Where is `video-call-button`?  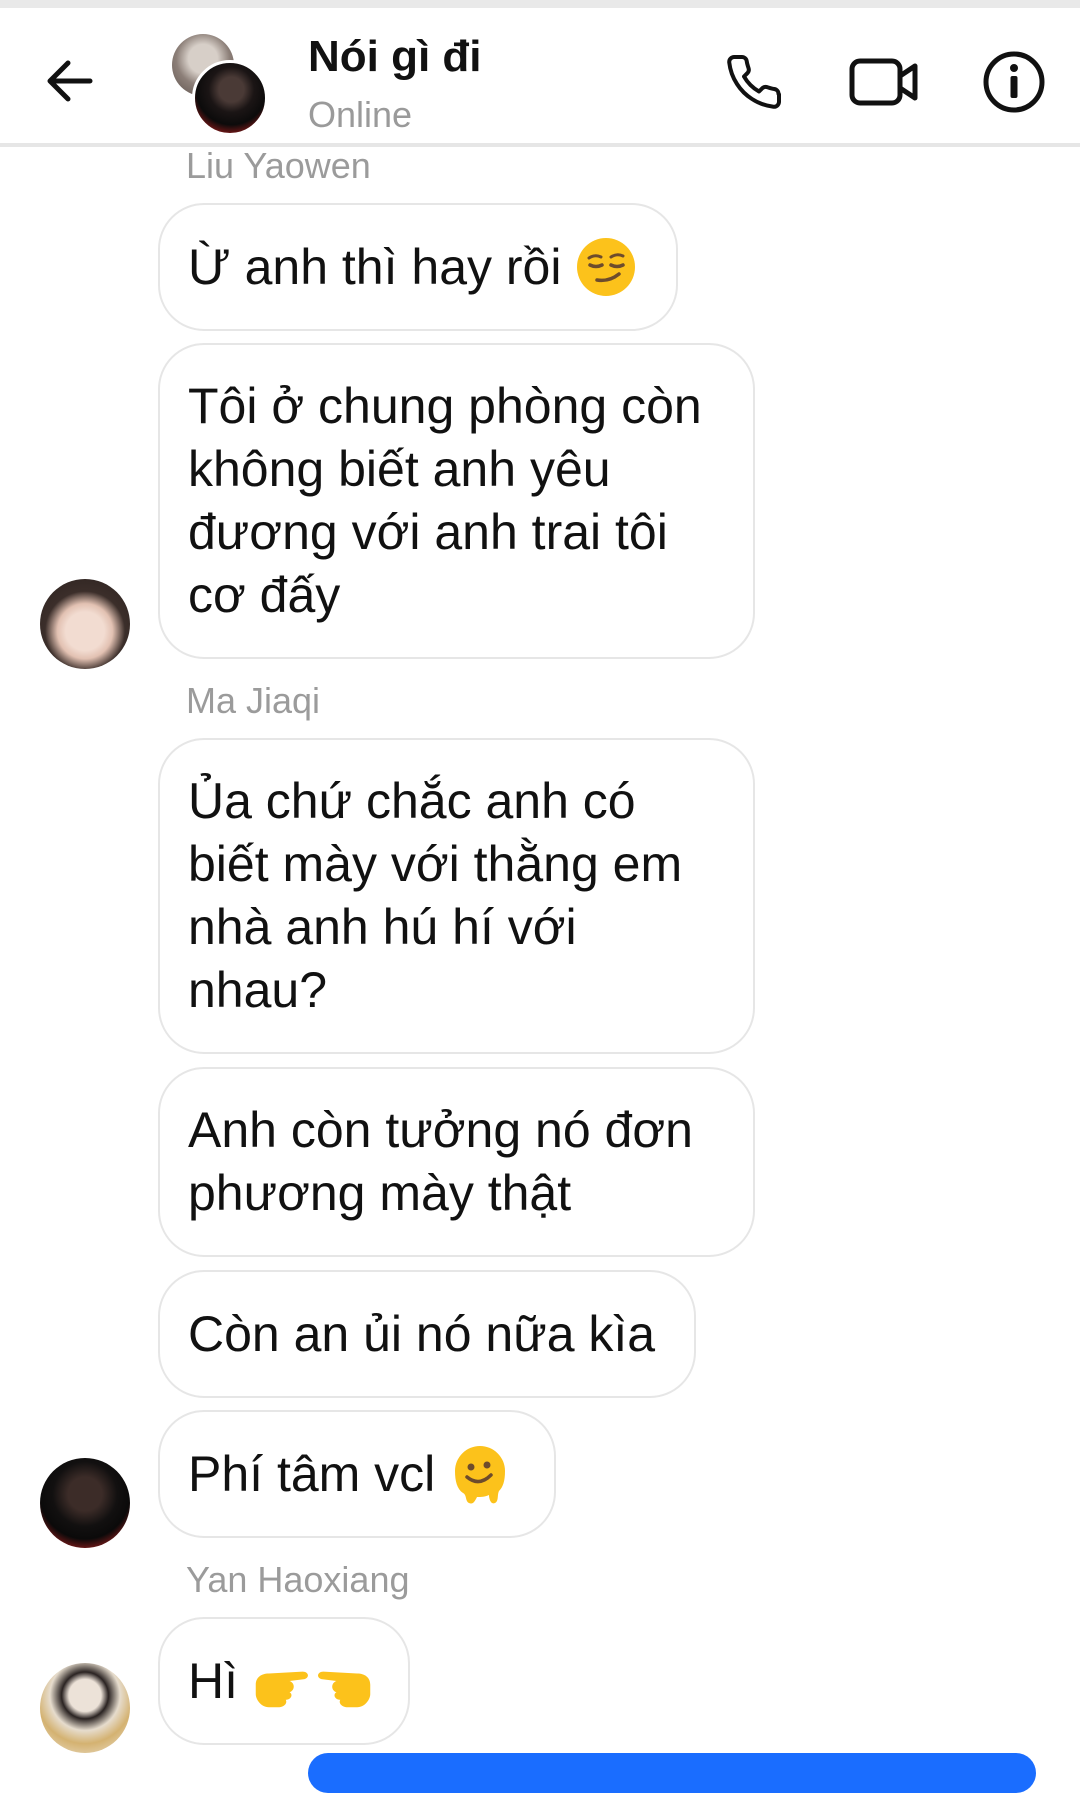
video-call-button is located at coordinates (884, 82).